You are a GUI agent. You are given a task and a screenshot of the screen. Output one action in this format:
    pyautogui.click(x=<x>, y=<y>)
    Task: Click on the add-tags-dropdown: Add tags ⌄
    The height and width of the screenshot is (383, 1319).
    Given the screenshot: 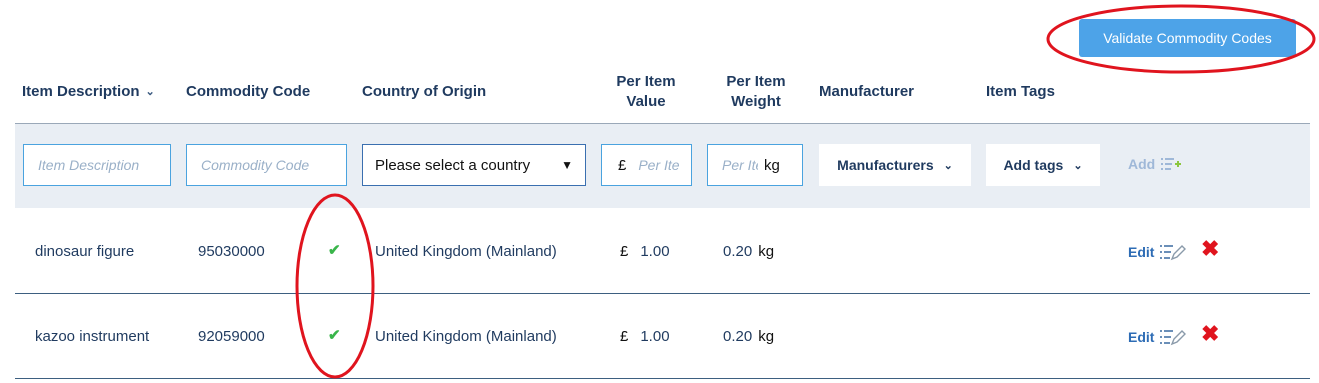 What is the action you would take?
    pyautogui.click(x=1043, y=165)
    